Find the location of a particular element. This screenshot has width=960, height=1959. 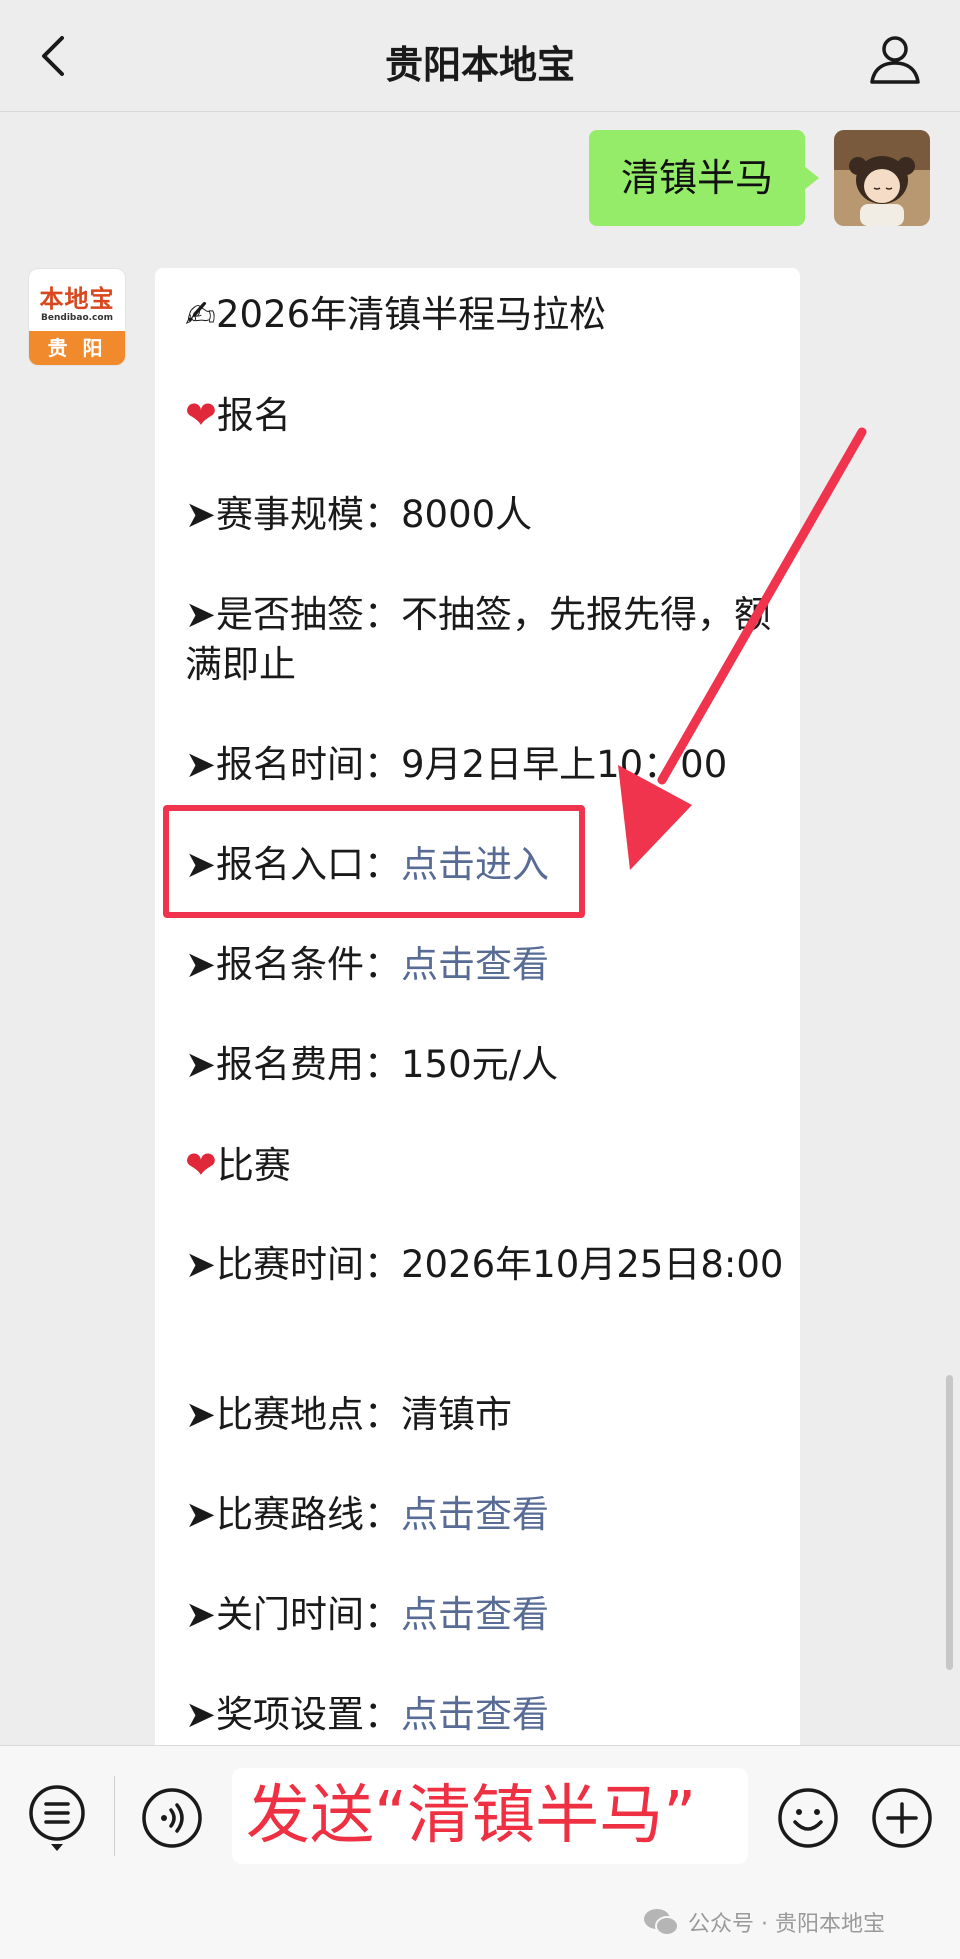

emoji-icon is located at coordinates (808, 1818).